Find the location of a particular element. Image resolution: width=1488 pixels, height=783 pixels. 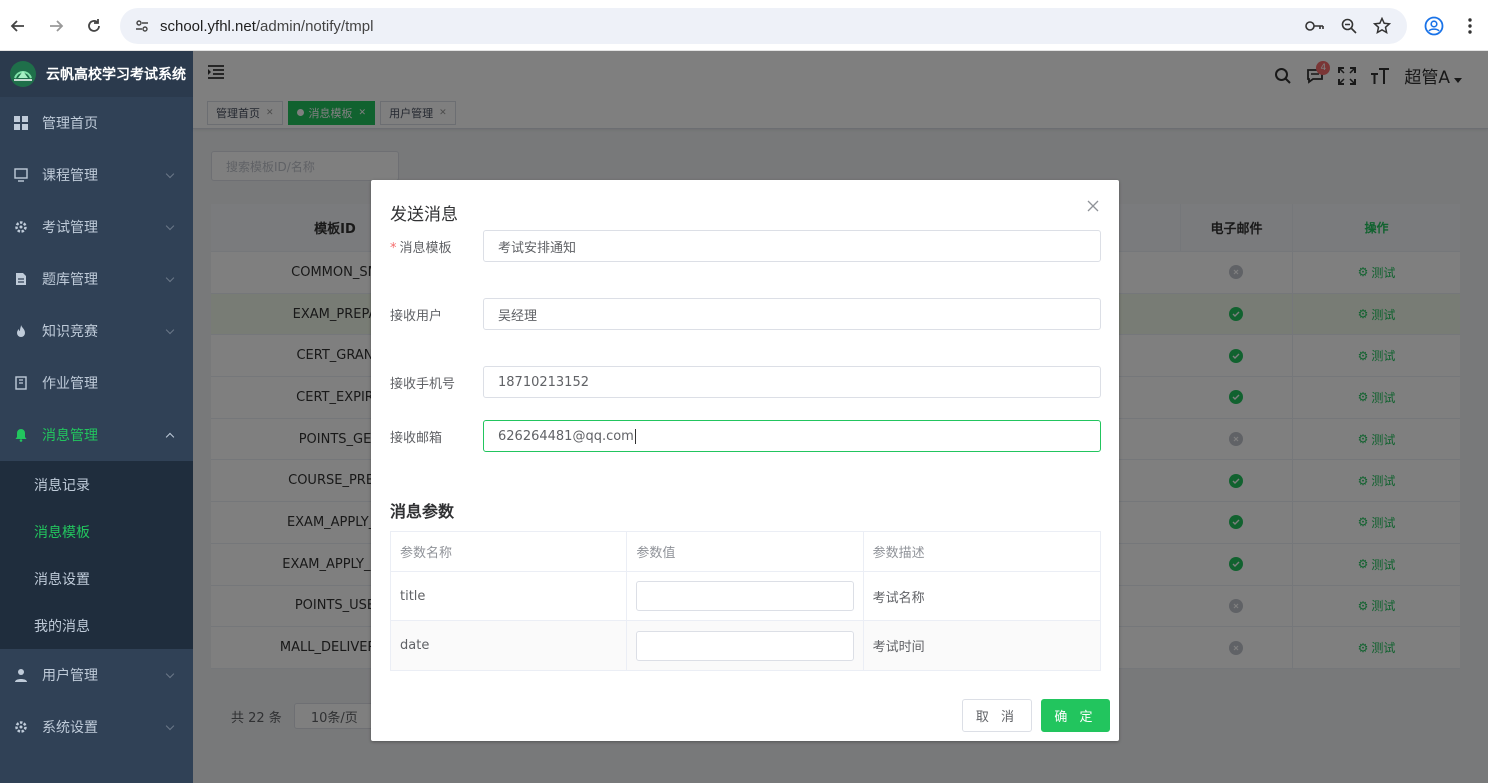

sidebar-item-course: 课程管理 is located at coordinates (96, 175).